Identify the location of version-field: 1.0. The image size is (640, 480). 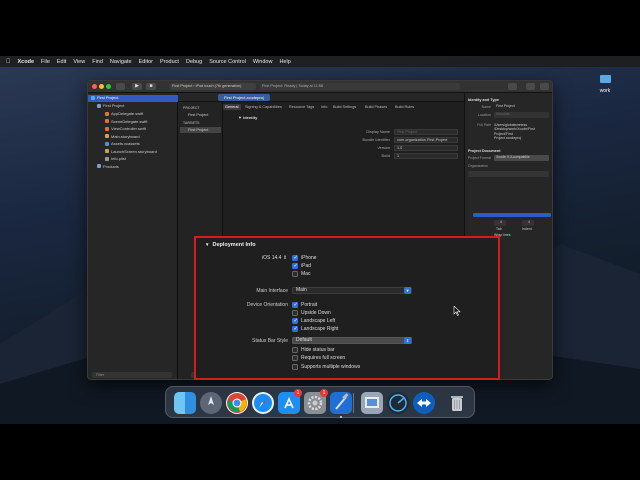
(426, 148).